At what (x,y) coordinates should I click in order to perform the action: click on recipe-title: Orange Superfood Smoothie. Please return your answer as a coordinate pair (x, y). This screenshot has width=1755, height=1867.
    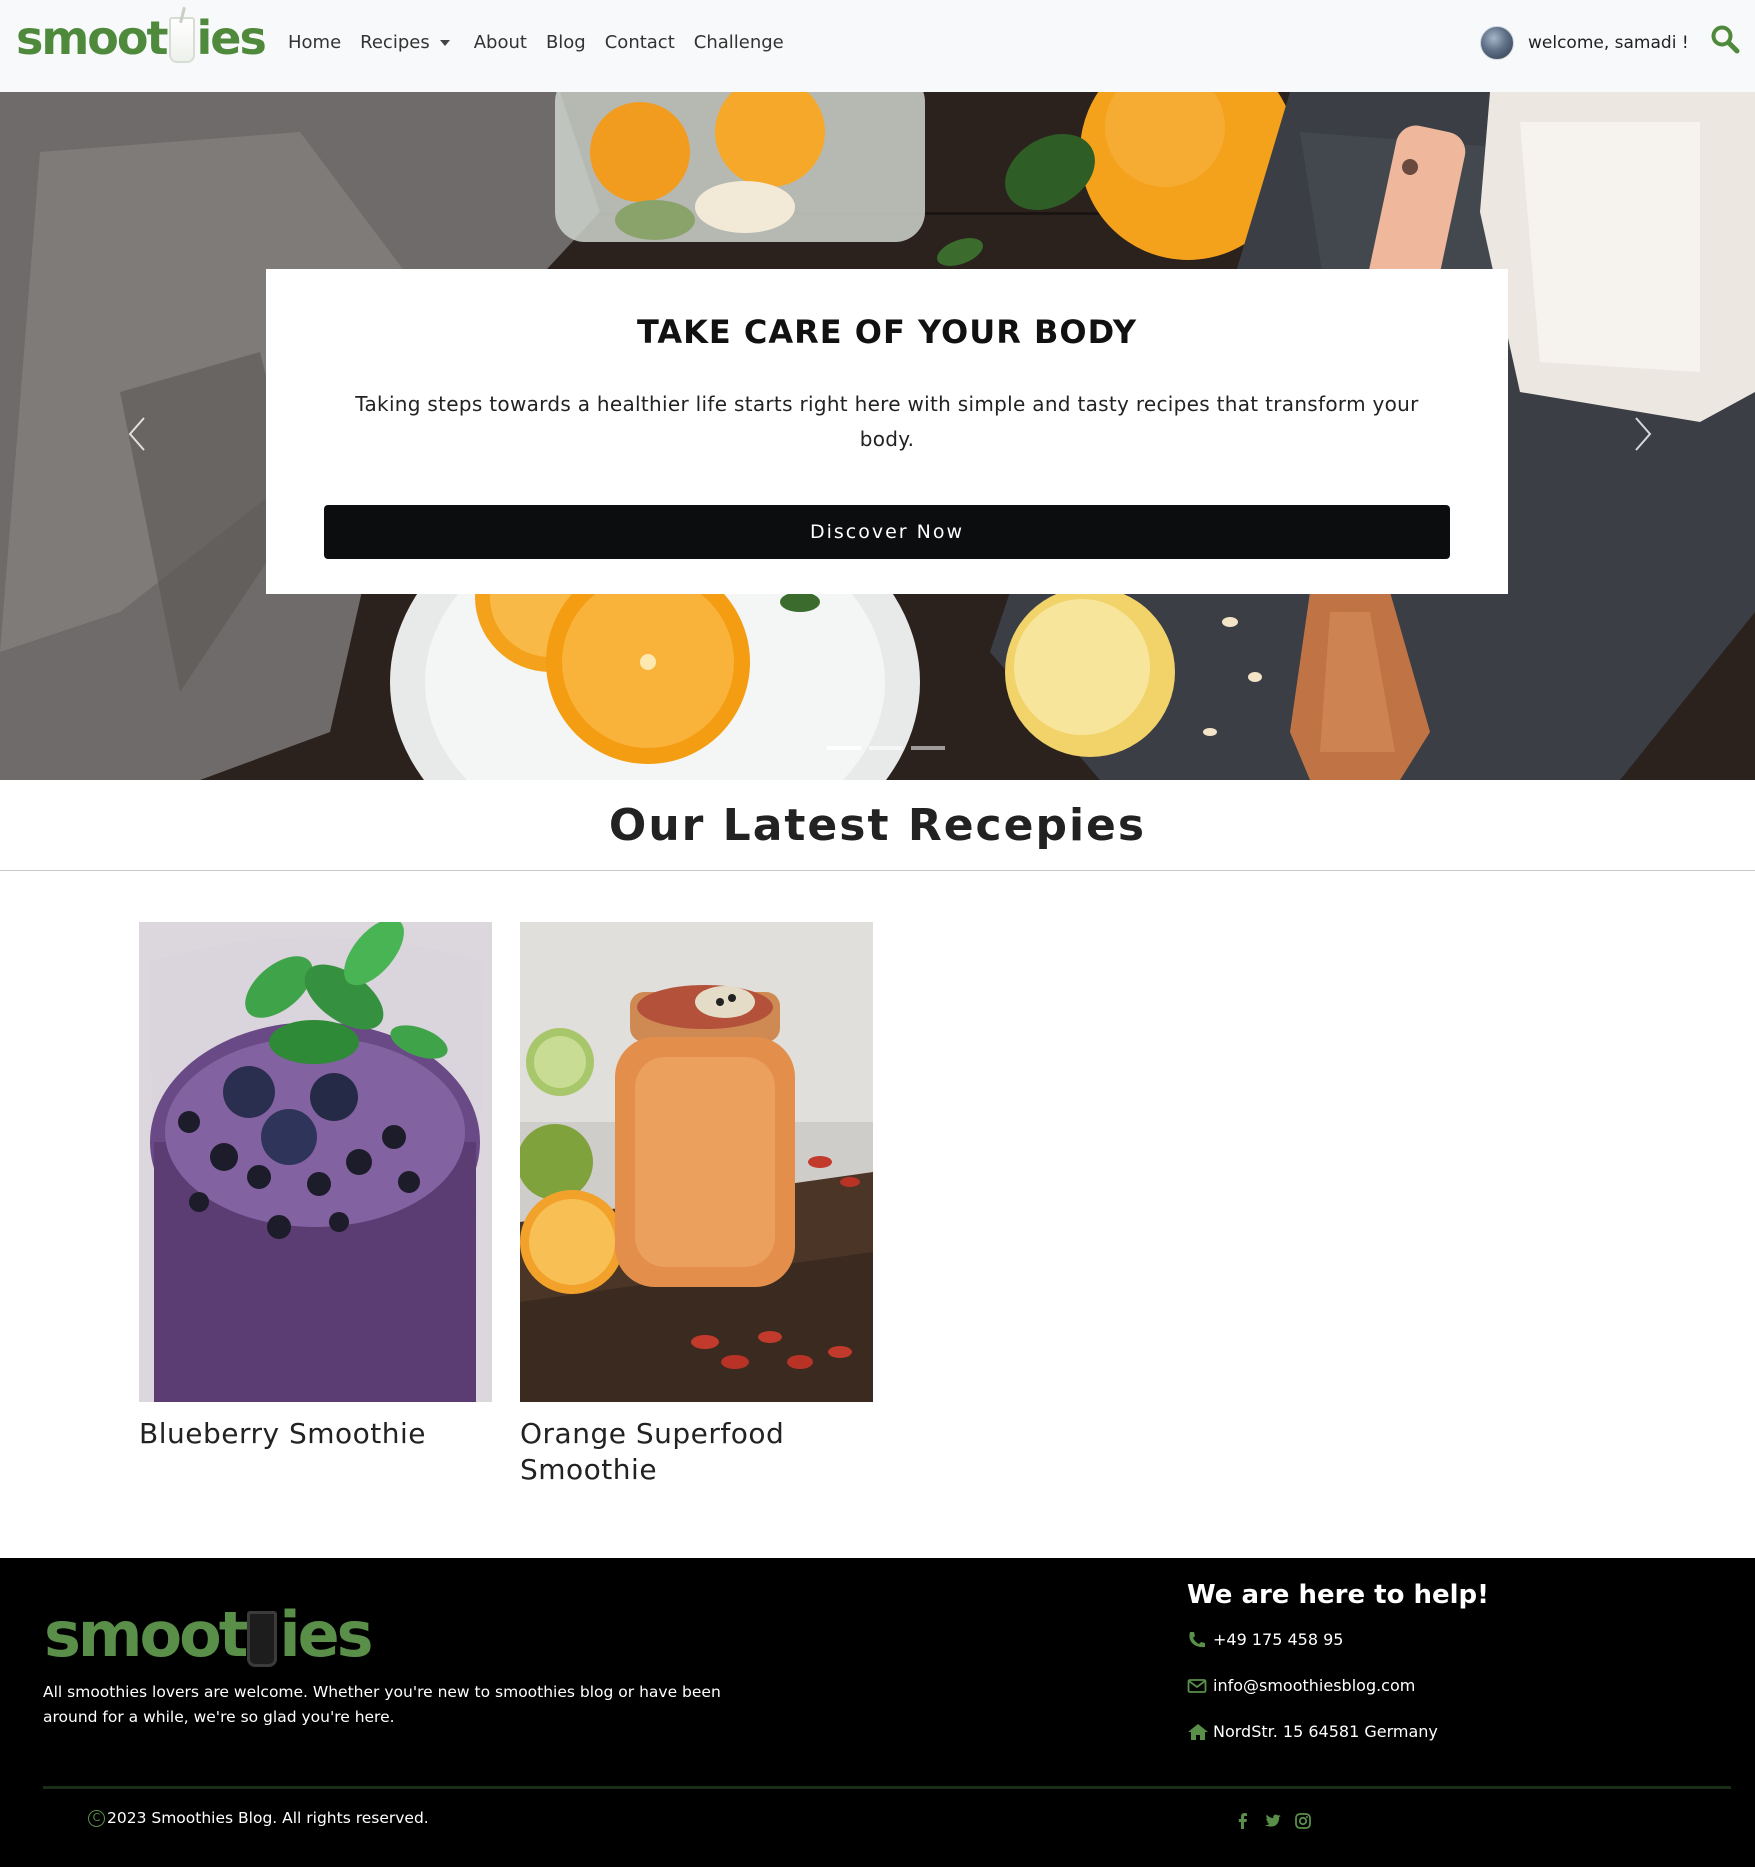
    Looking at the image, I should click on (696, 1452).